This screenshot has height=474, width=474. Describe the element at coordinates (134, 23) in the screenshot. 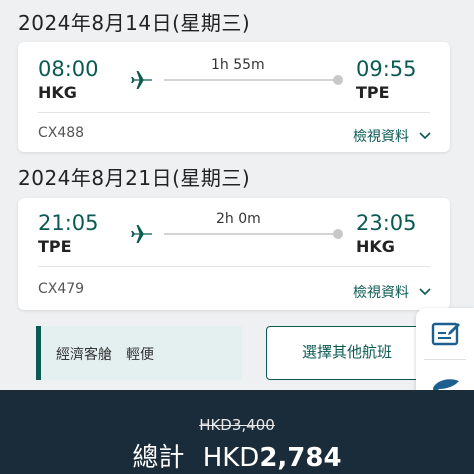

I see `outbound-date-heading: 2024年8月14日(星期三)` at that location.